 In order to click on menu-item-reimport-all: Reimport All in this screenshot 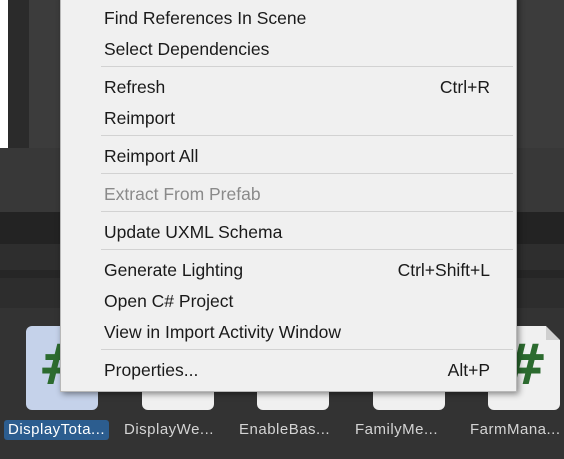, I will do `click(288, 156)`.